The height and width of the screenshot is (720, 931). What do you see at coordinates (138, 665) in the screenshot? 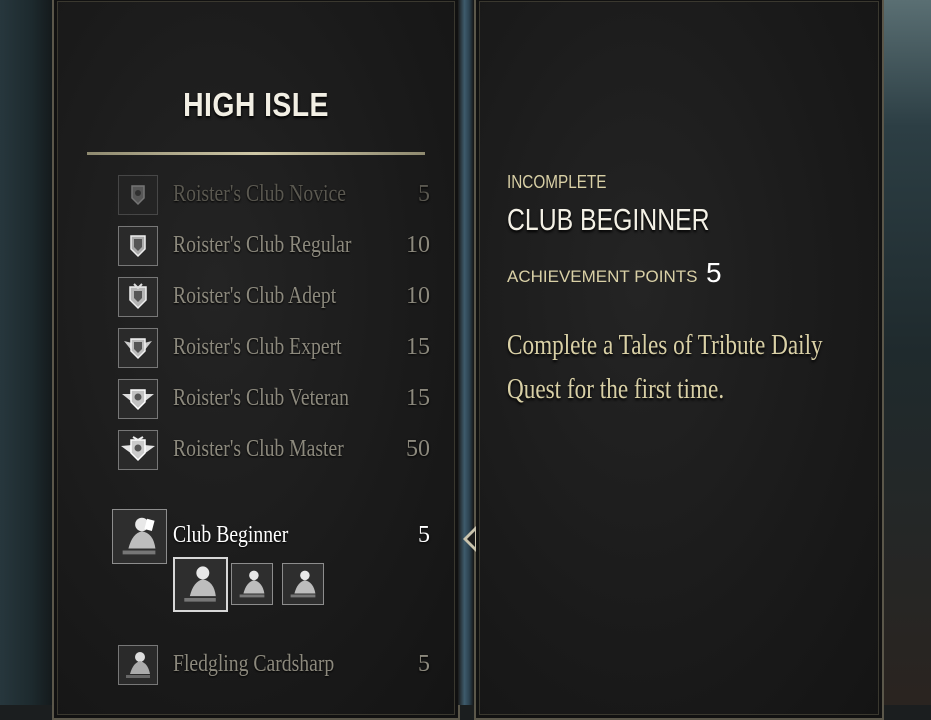
I see `card-player-icon` at bounding box center [138, 665].